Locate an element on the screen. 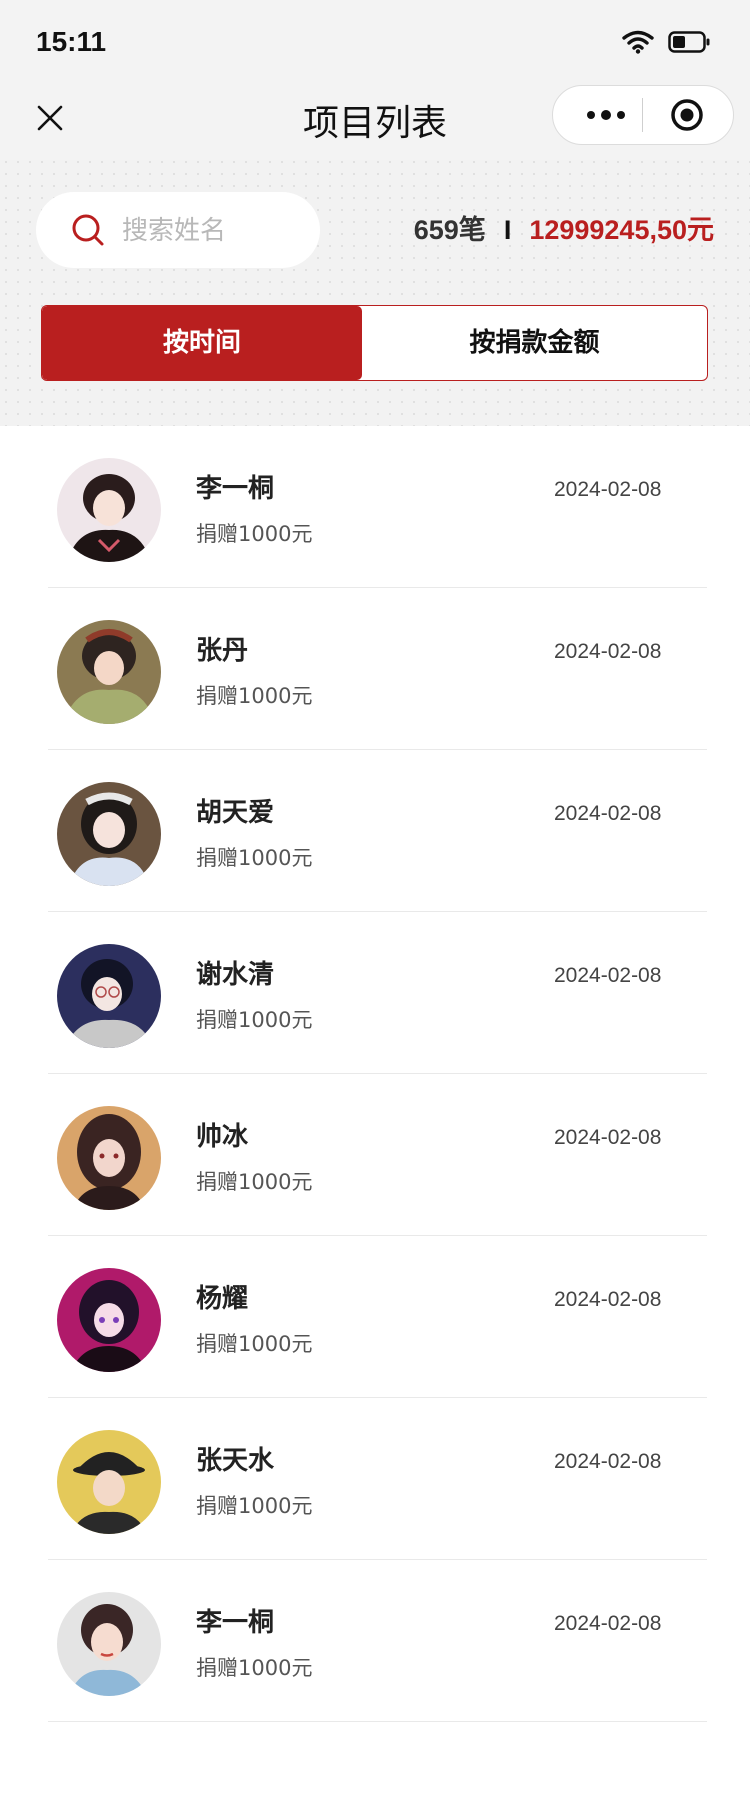 The image size is (750, 1819). list-item: 胡天爱 捐赠1000元 2024-02-08 is located at coordinates (375, 831).